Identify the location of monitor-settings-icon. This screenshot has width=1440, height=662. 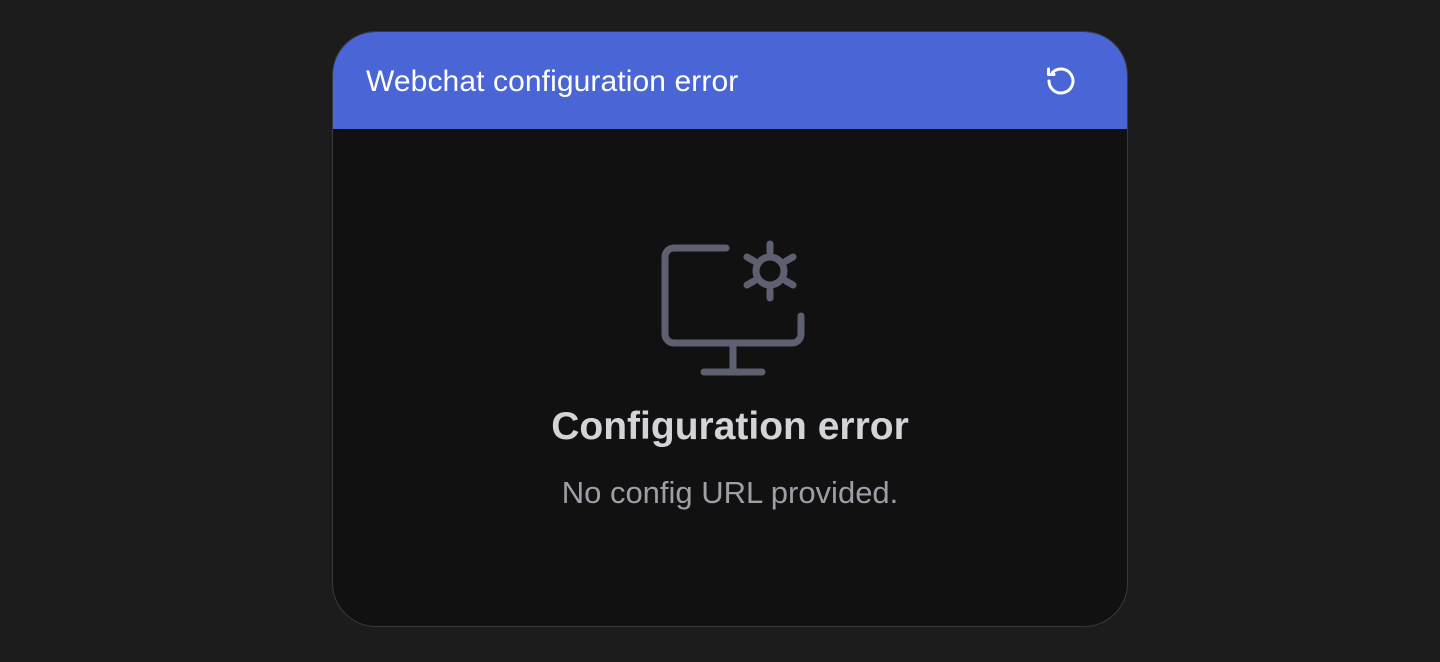
(733, 308).